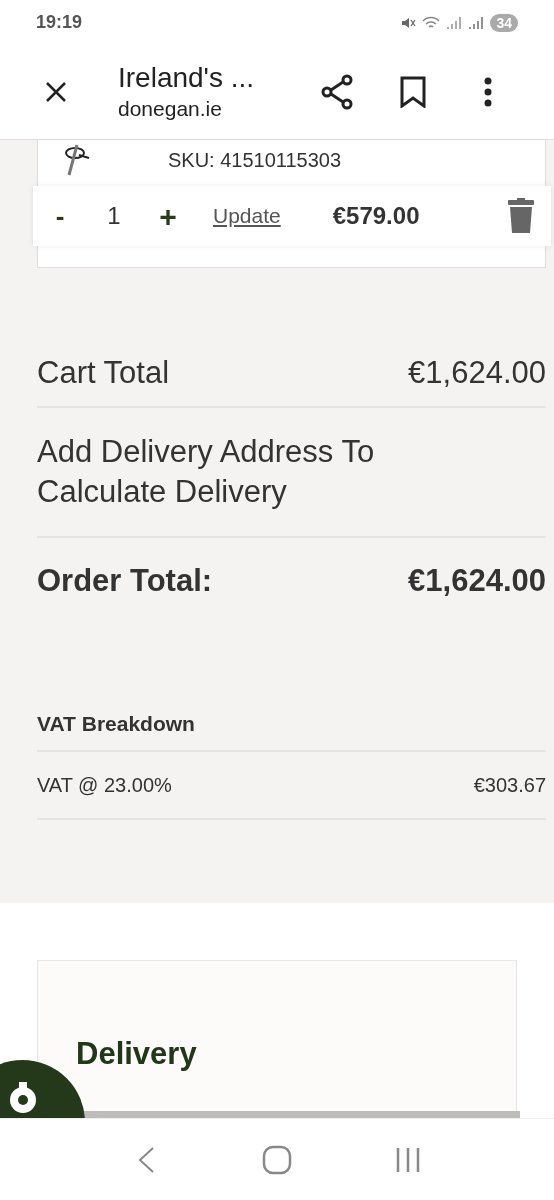 The height and width of the screenshot is (1200, 554). What do you see at coordinates (408, 1159) in the screenshot?
I see `recents-icon` at bounding box center [408, 1159].